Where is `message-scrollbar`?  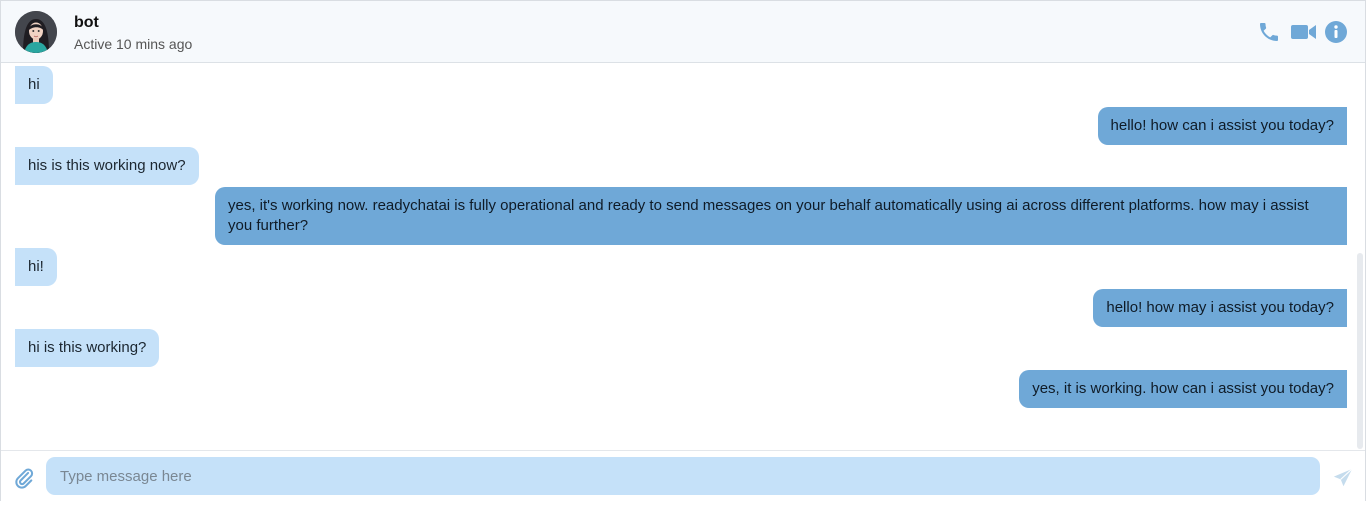
message-scrollbar is located at coordinates (1360, 351).